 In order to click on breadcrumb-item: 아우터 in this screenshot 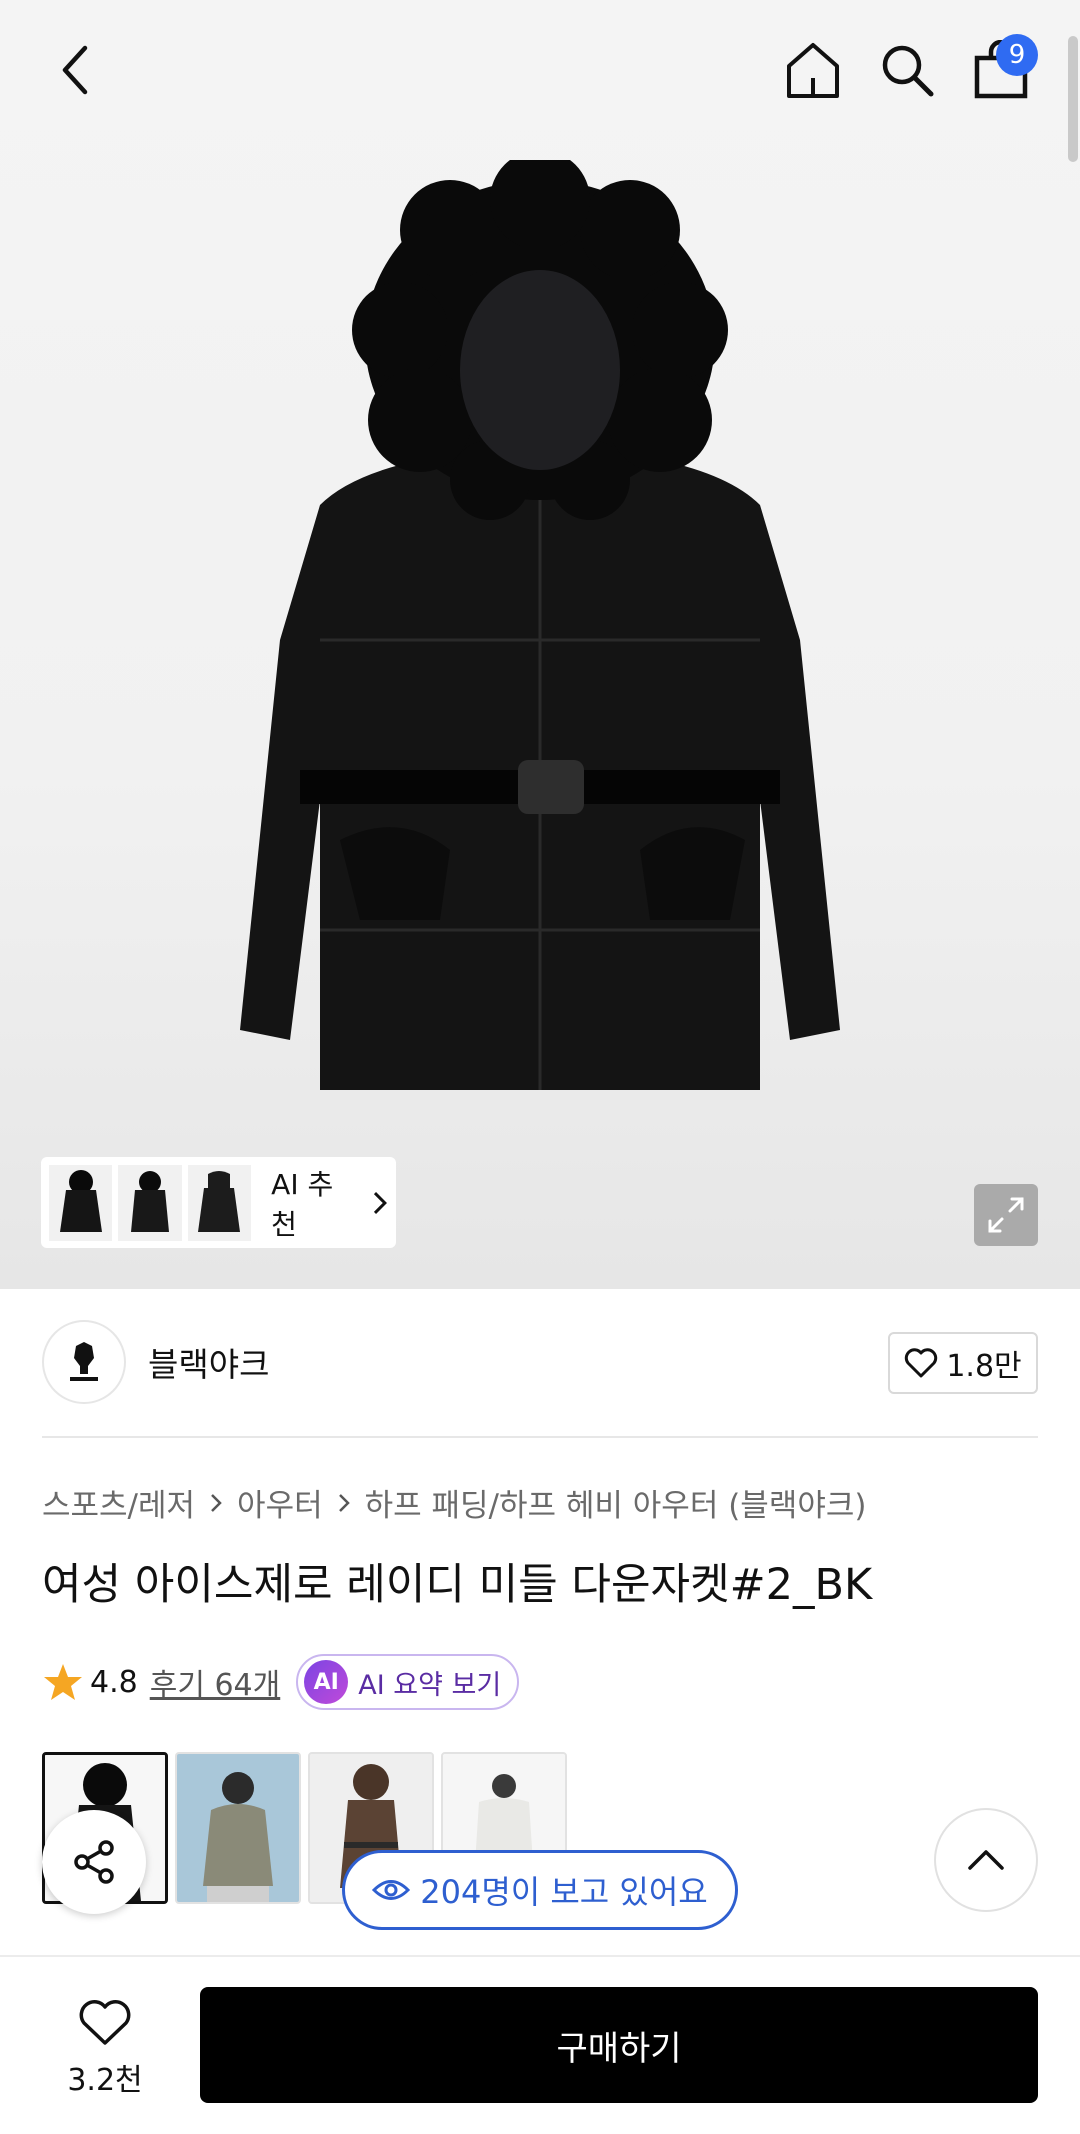, I will do `click(280, 1502)`.